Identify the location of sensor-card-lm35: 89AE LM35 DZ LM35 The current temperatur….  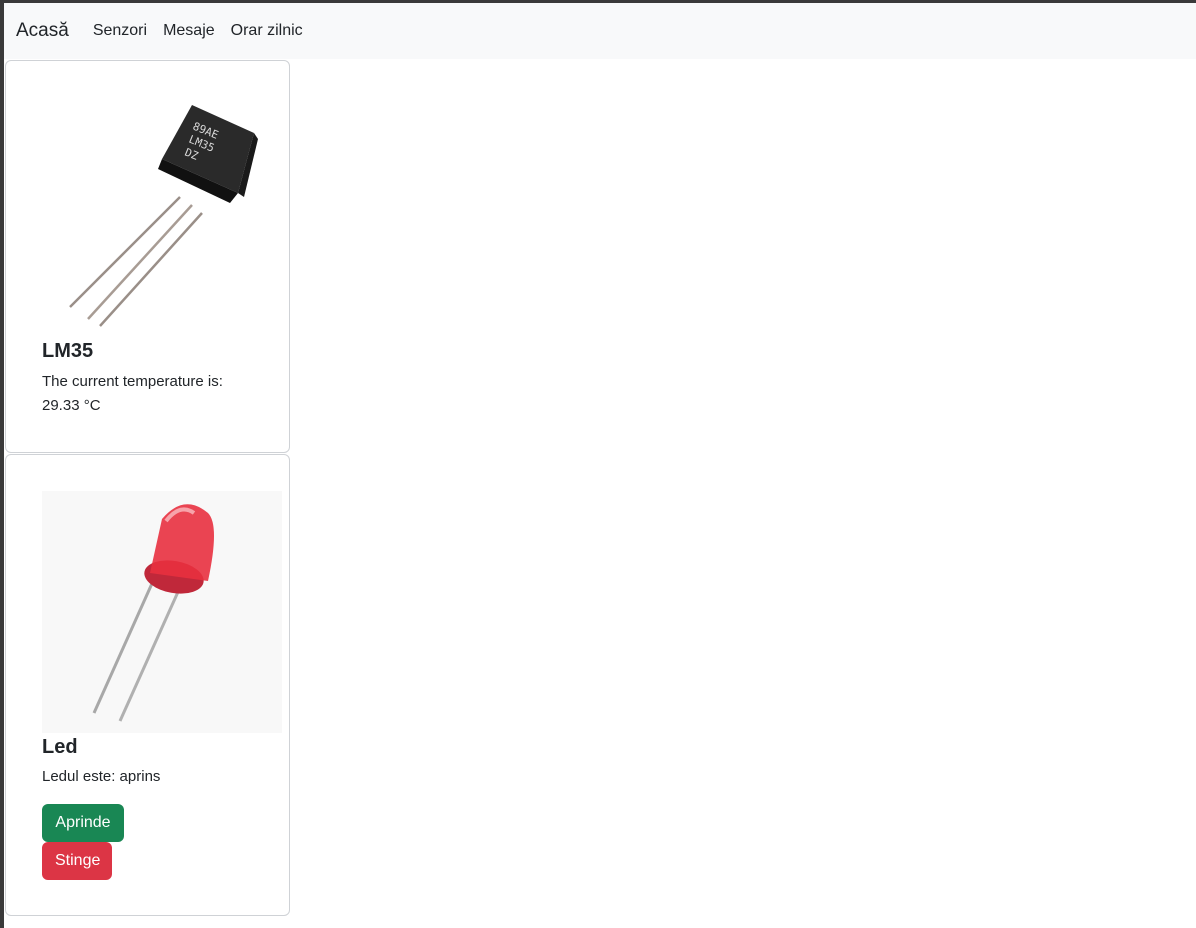
(147, 256).